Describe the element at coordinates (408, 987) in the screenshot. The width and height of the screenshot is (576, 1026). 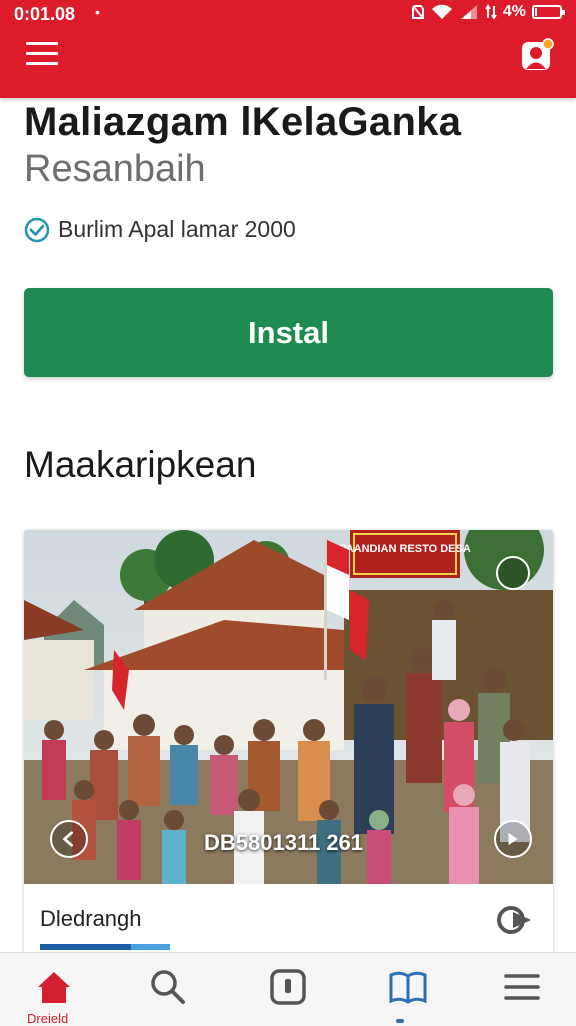
I see `book-icon` at that location.